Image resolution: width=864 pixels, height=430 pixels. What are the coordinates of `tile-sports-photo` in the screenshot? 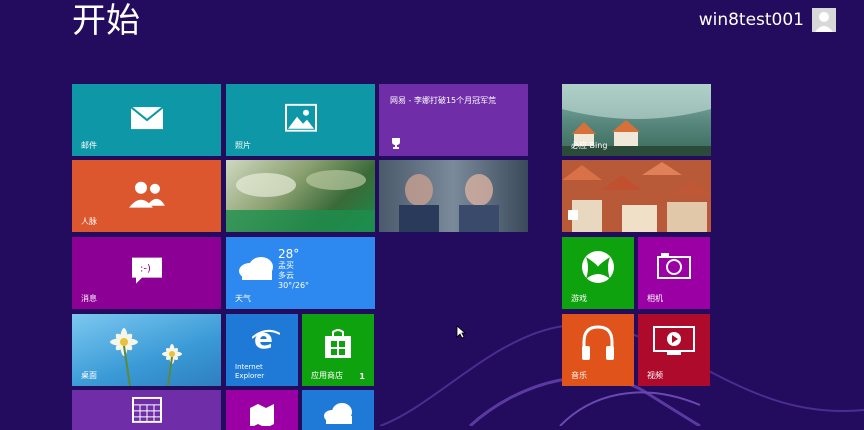 It's located at (453, 196).